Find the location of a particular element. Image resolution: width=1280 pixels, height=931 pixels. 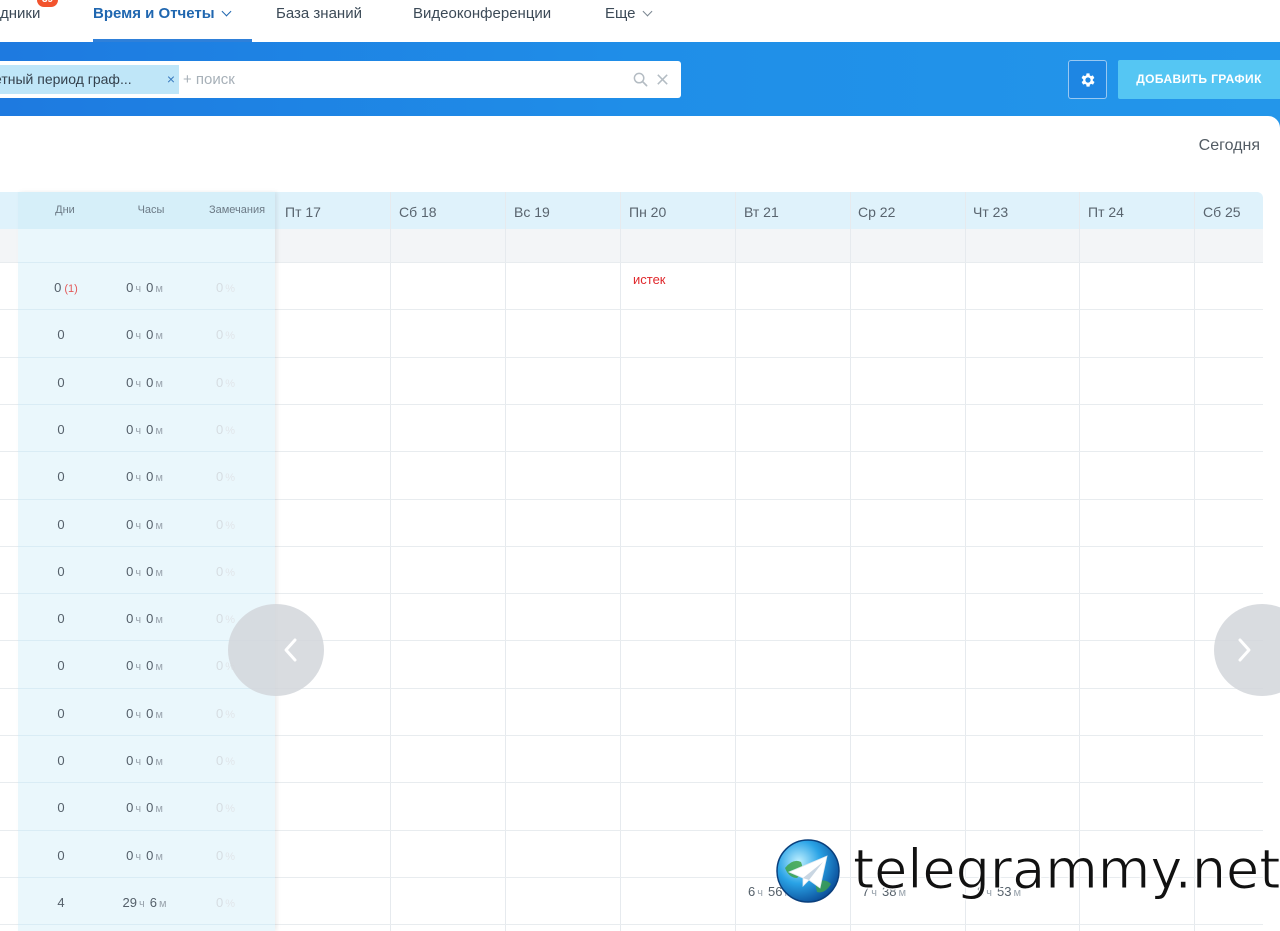

nav-item-employees: дники 39 is located at coordinates (29, 21).